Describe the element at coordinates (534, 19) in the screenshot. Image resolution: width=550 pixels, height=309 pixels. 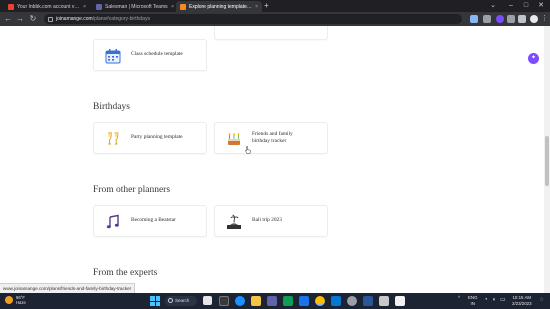
I see `profile-avatar` at that location.